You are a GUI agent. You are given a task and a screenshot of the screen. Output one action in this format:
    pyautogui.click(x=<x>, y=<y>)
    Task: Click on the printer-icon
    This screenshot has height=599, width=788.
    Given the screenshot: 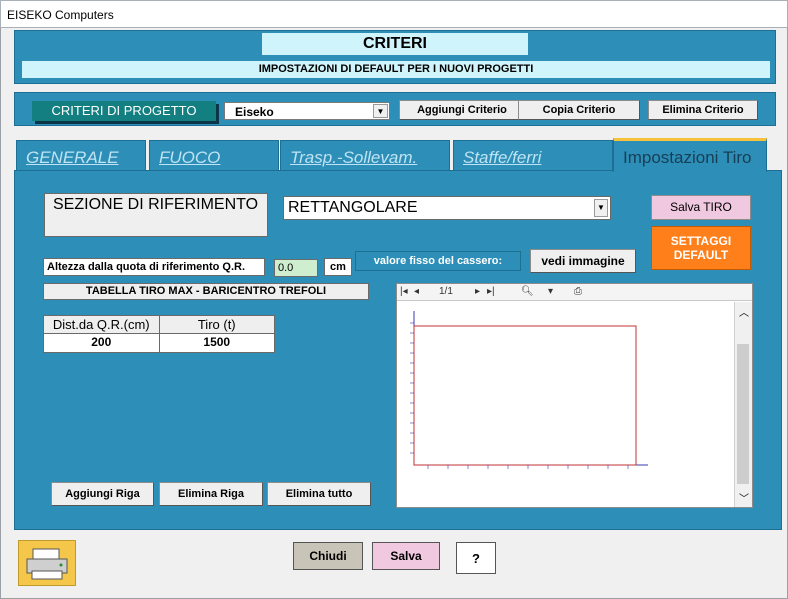 What is the action you would take?
    pyautogui.click(x=47, y=564)
    